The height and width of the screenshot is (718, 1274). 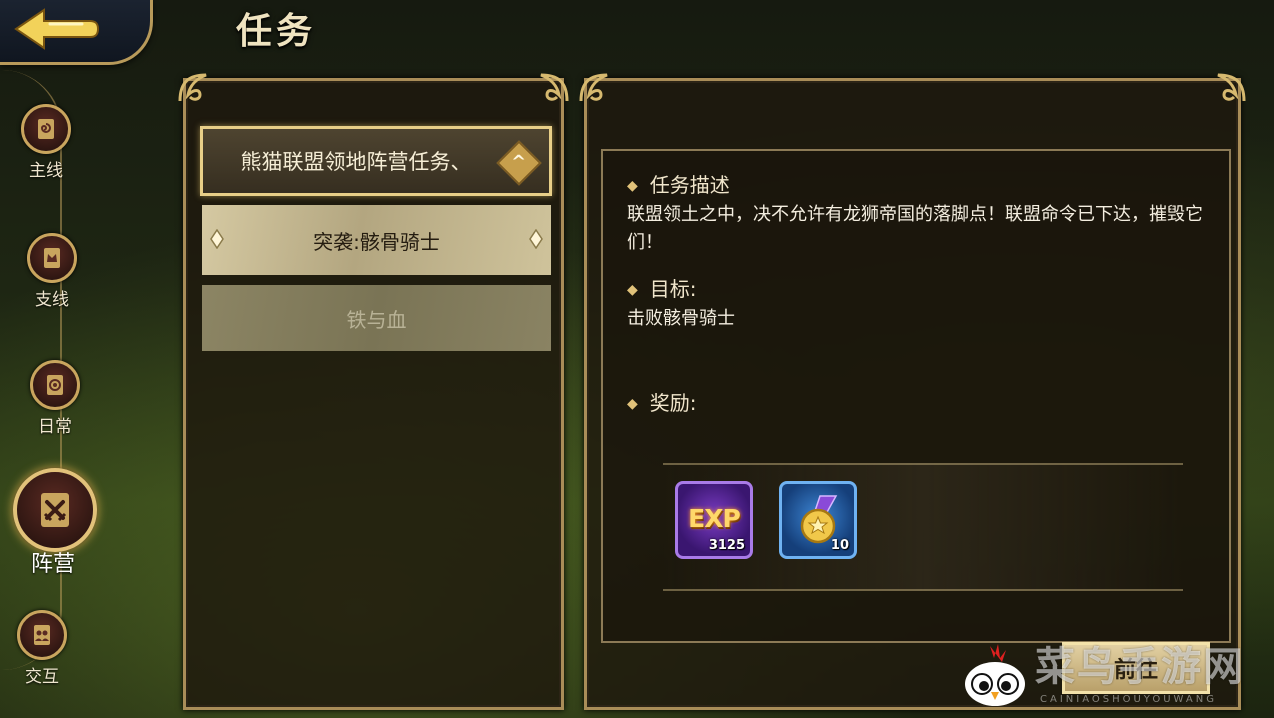 I want to click on nav-item-main: 主线, so click(x=46, y=142).